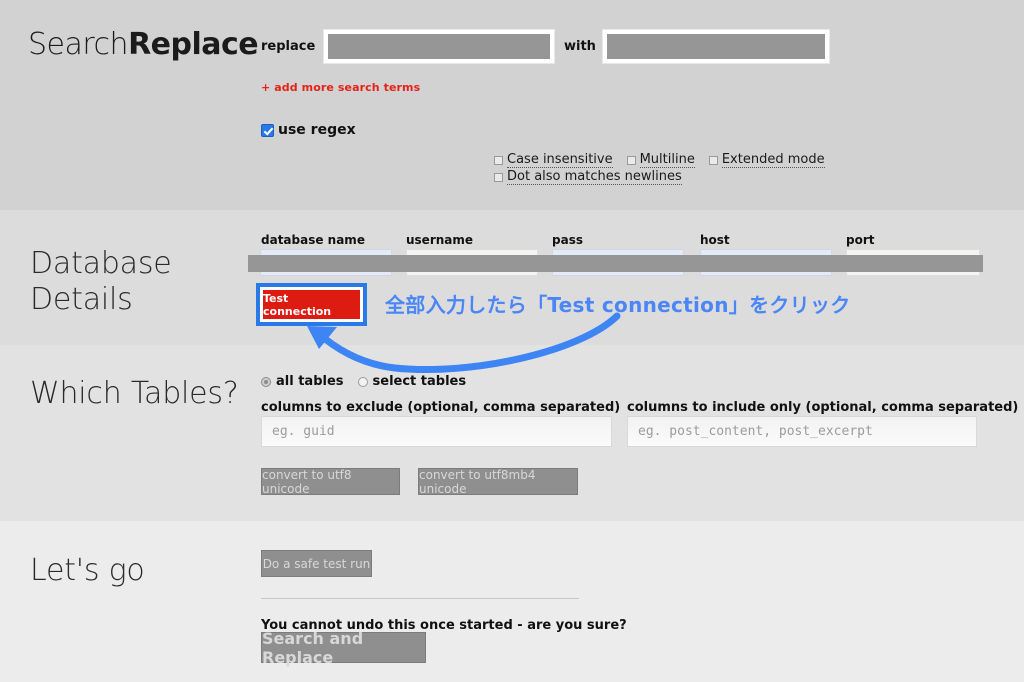 The image size is (1024, 682). What do you see at coordinates (340, 87) in the screenshot?
I see `add-more-search-terms-link: + add more search terms` at bounding box center [340, 87].